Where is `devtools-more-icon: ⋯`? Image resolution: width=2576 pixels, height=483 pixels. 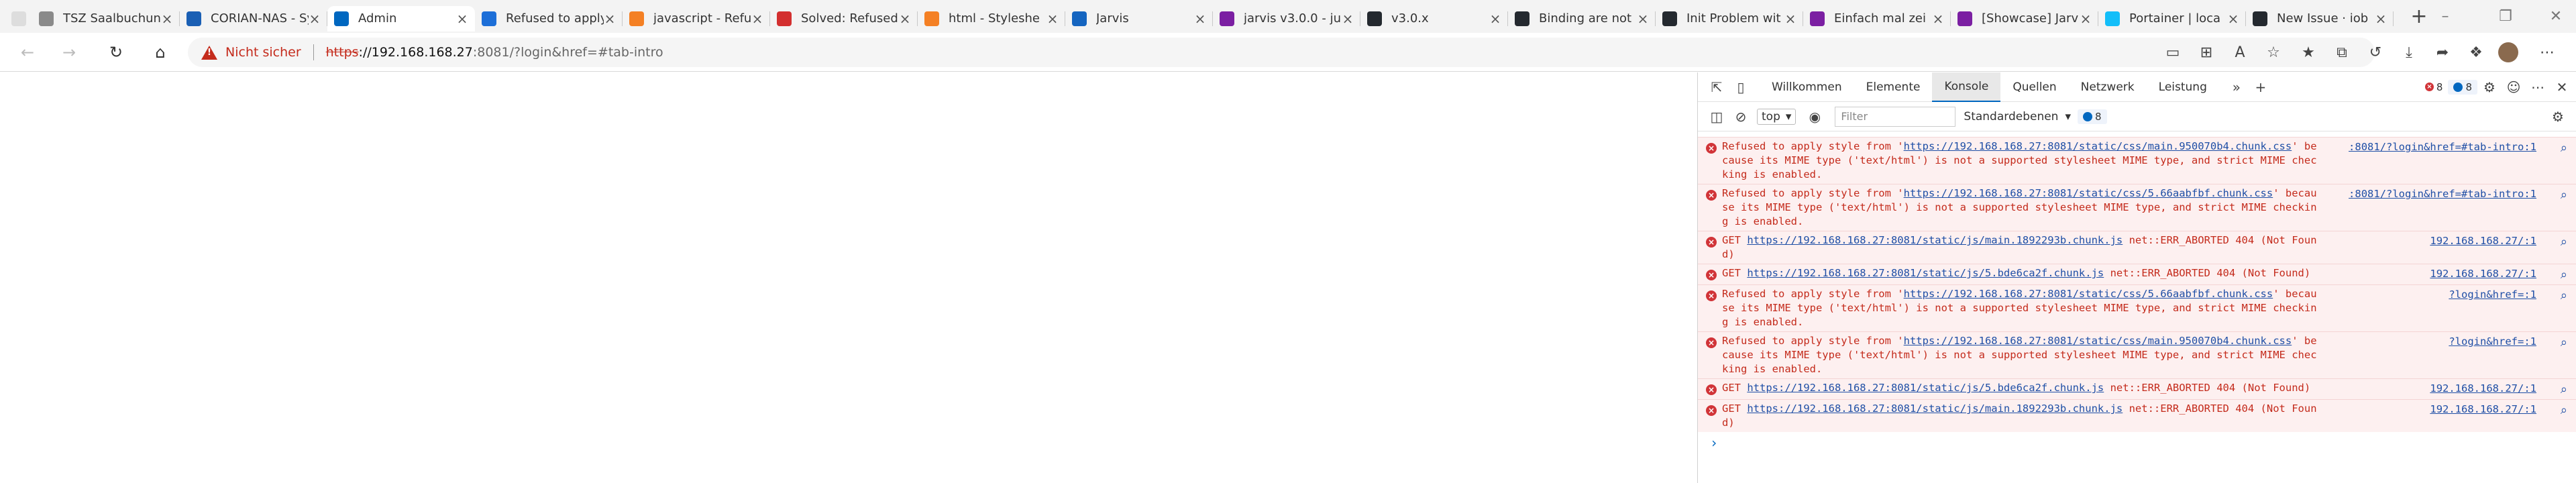 devtools-more-icon: ⋯ is located at coordinates (2538, 87).